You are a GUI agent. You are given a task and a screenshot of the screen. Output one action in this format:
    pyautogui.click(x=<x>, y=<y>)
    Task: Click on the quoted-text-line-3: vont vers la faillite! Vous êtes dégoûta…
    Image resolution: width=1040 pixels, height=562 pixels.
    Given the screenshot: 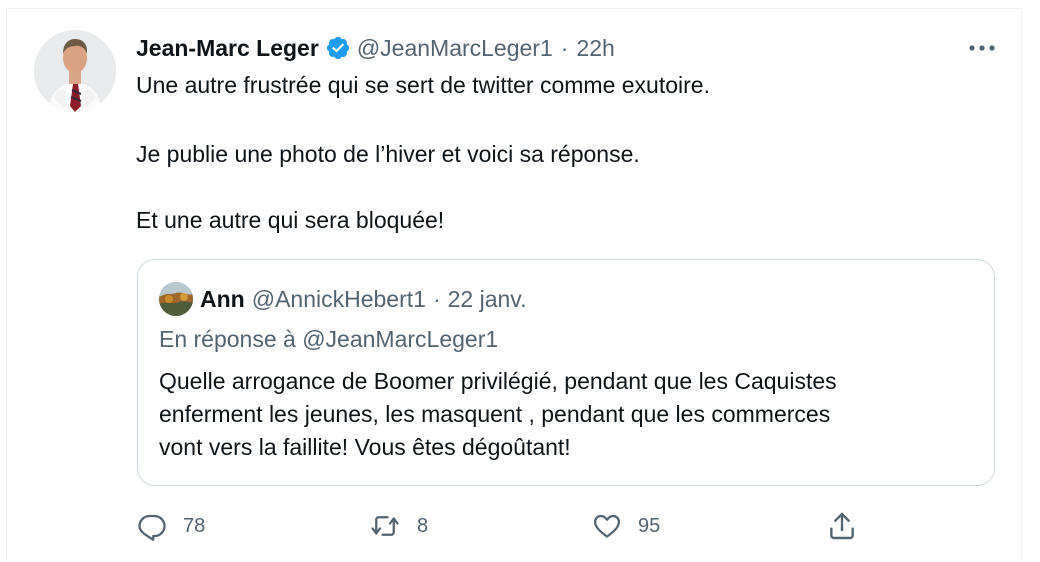 What is the action you would take?
    pyautogui.click(x=365, y=447)
    